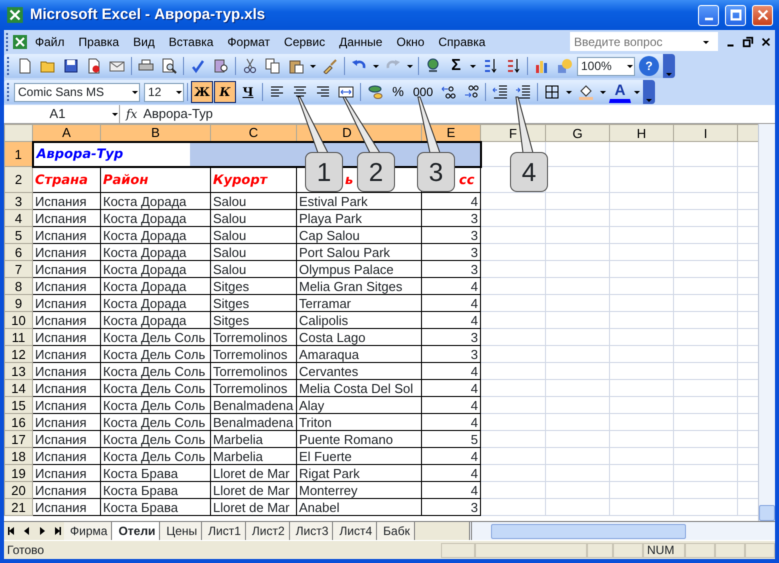  What do you see at coordinates (99, 41) in the screenshot?
I see `menu-item: Правка` at bounding box center [99, 41].